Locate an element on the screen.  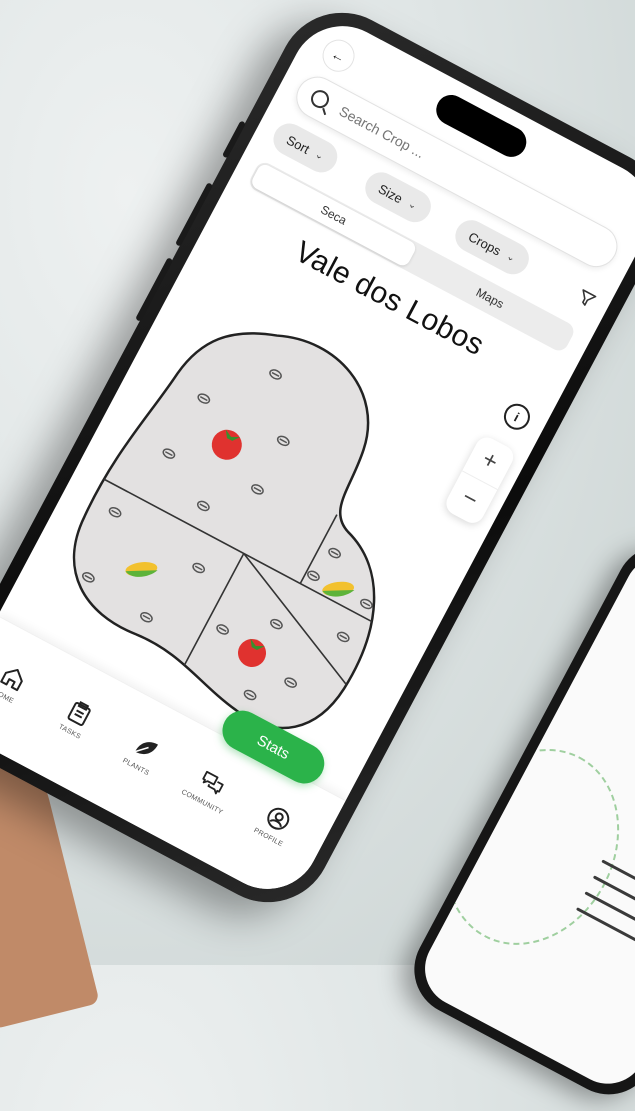
nav-item-community: COMMUNITY is located at coordinates (209, 789).